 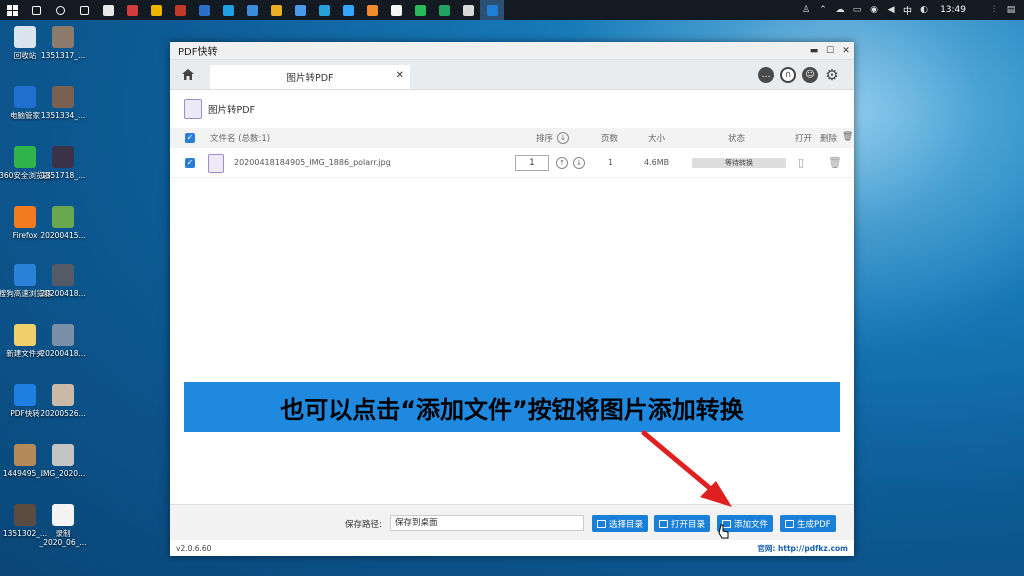 What do you see at coordinates (579, 163) in the screenshot?
I see `move-down-icon: ↓` at bounding box center [579, 163].